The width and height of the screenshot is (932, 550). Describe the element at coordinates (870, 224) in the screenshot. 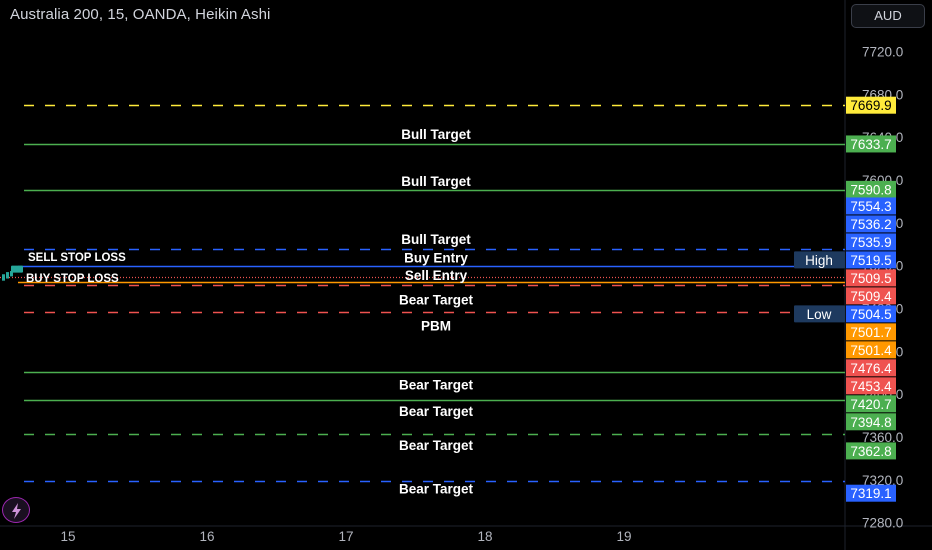

I see `price-tag-label: 7536.2` at that location.